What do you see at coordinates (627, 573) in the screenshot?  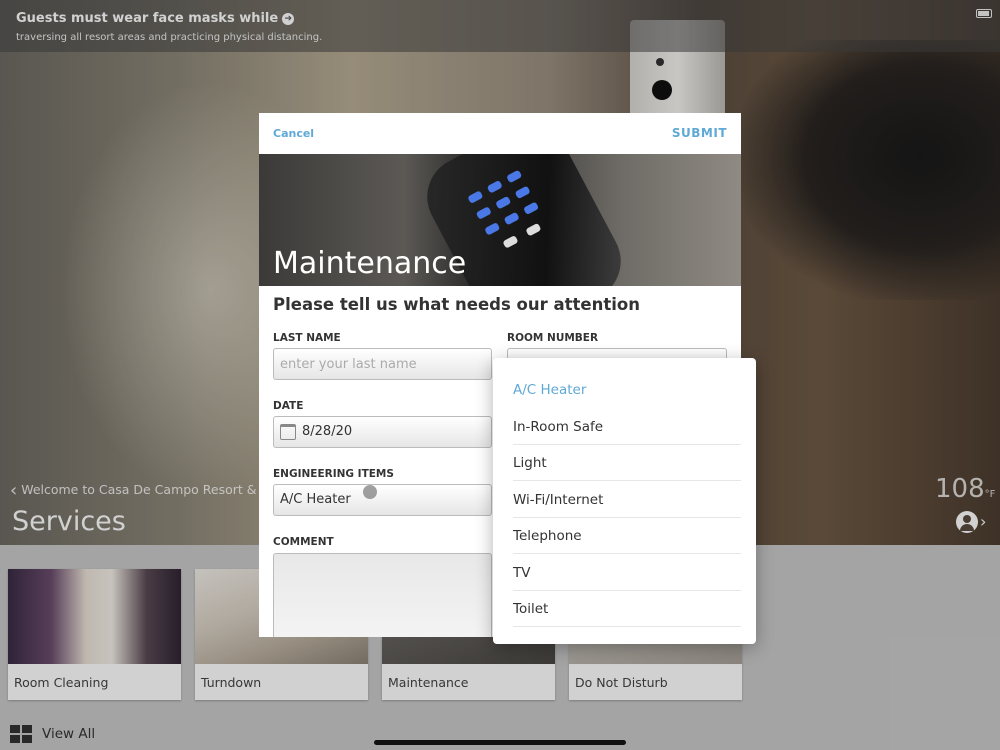 I see `dropdown-option-tv: TV` at bounding box center [627, 573].